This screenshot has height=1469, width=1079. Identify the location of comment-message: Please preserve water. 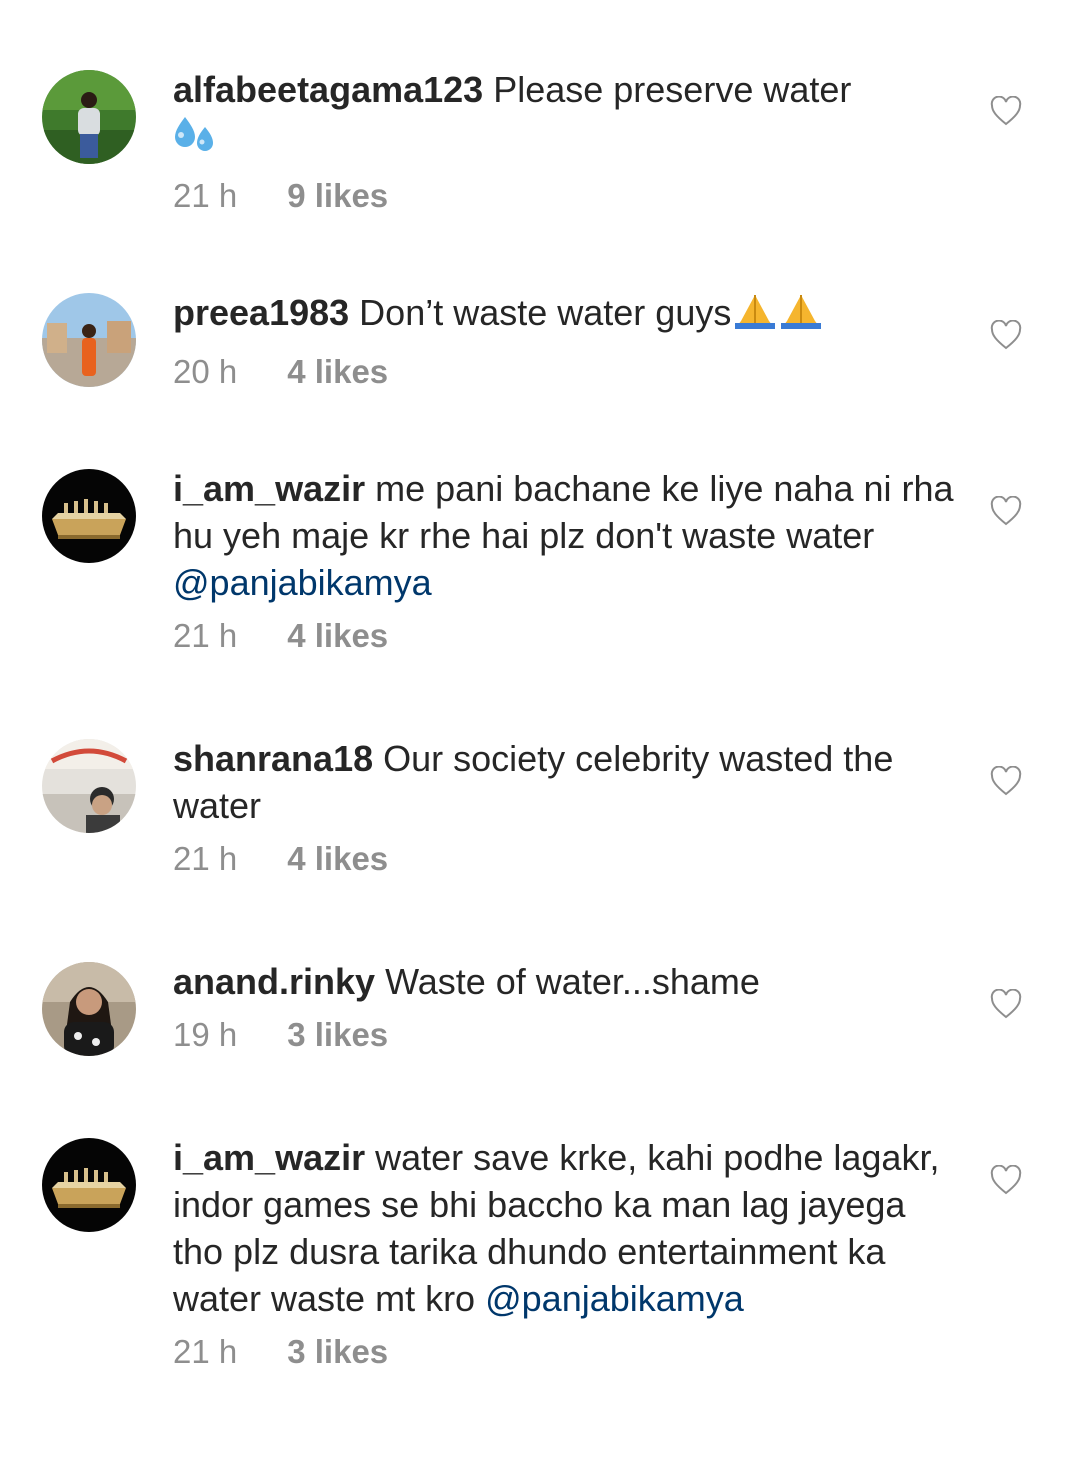
(672, 89).